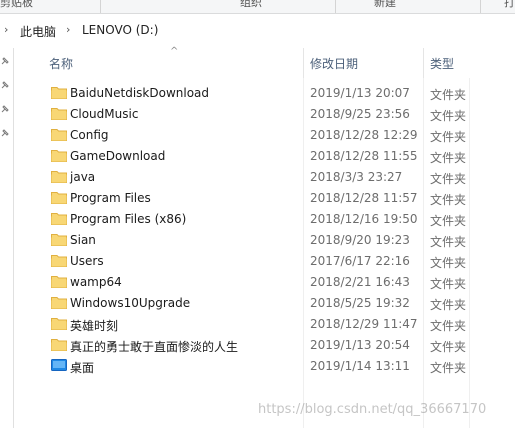 Image resolution: width=515 pixels, height=428 pixels. I want to click on file-name: Program Files, so click(110, 198).